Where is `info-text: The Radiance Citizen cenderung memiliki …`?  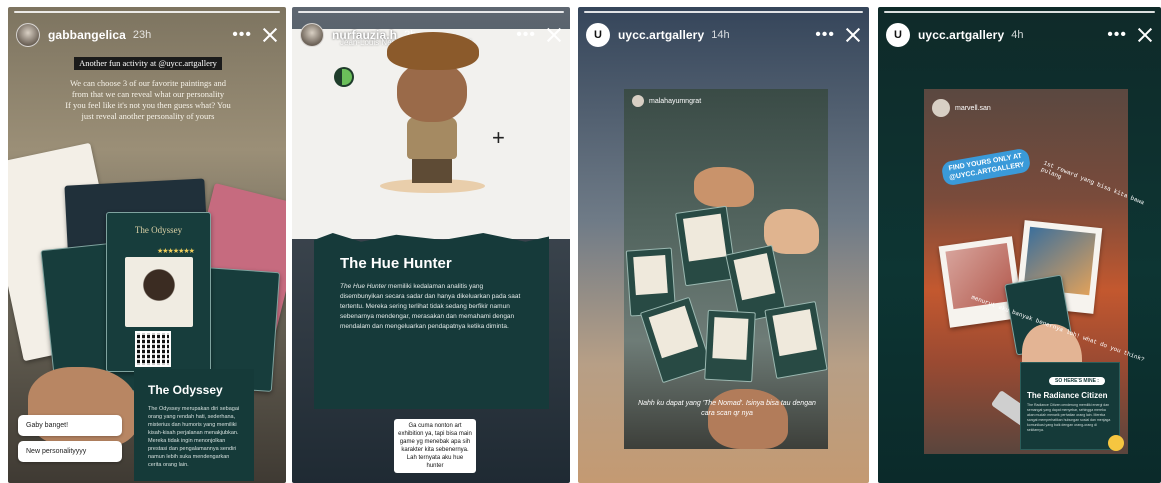
info-text: The Radiance Citizen cenderung memiliki … is located at coordinates (1069, 417).